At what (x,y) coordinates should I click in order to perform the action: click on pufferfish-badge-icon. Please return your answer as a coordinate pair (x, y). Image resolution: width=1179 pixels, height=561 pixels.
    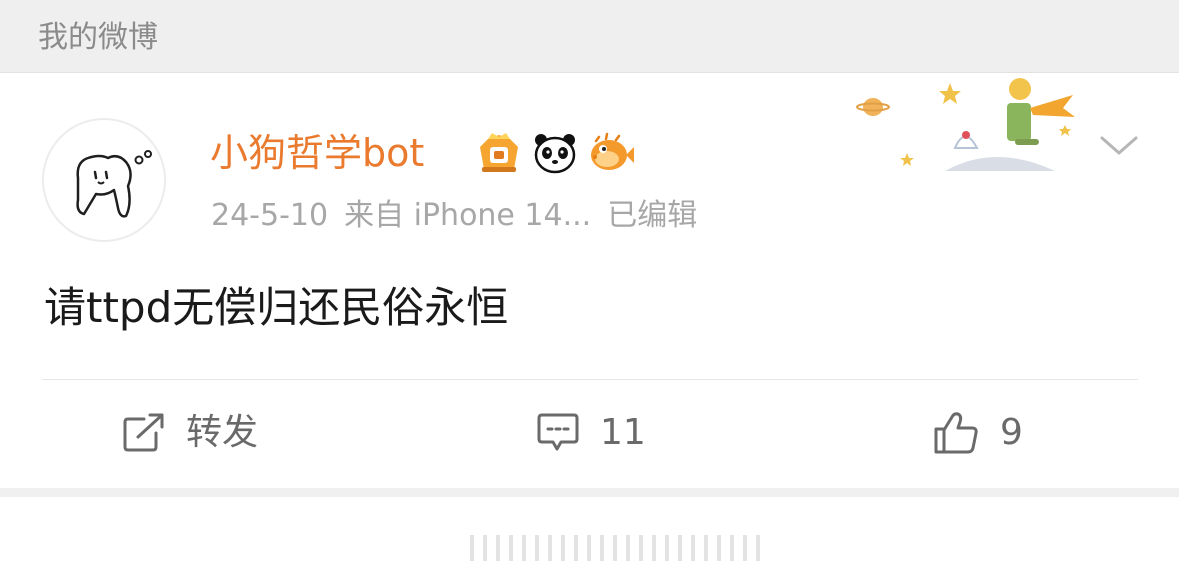
    Looking at the image, I should click on (611, 153).